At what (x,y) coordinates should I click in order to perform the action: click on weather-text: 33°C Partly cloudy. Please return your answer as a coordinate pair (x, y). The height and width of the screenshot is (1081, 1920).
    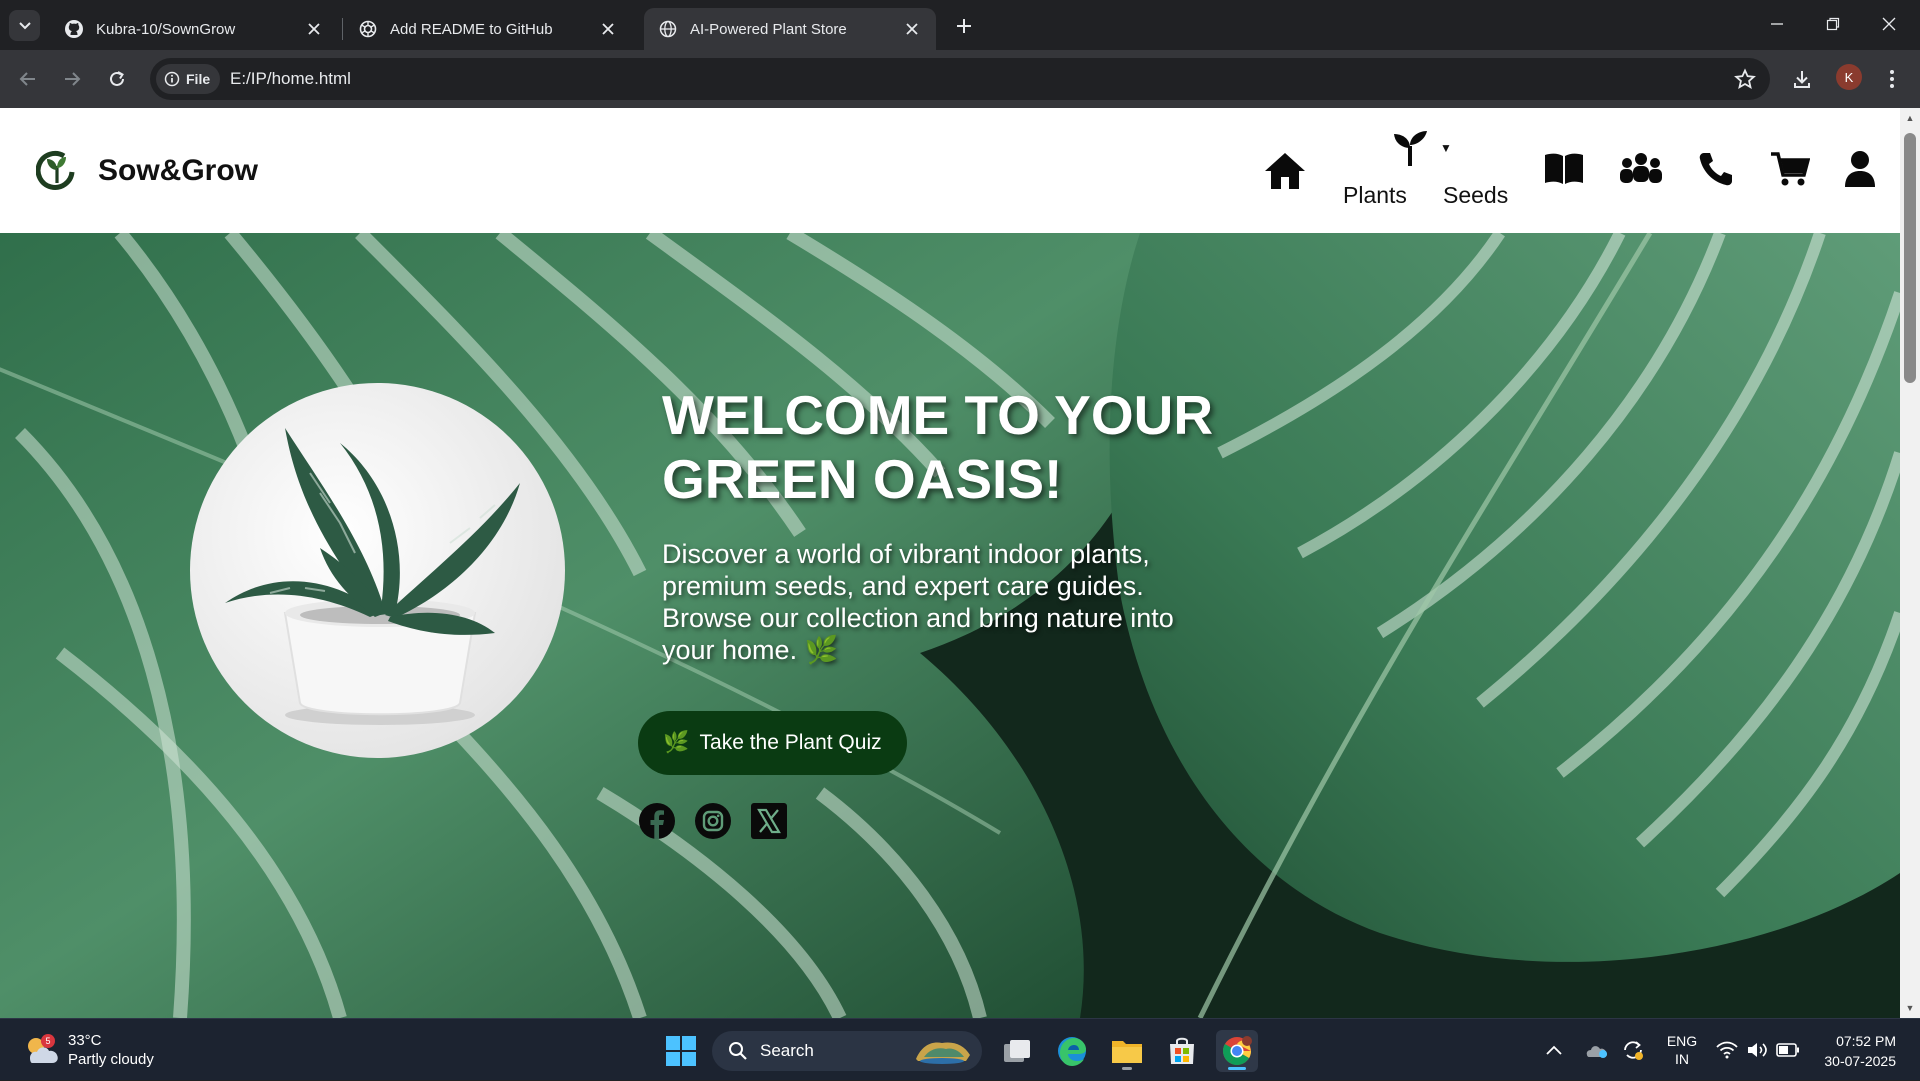
    Looking at the image, I should click on (111, 1050).